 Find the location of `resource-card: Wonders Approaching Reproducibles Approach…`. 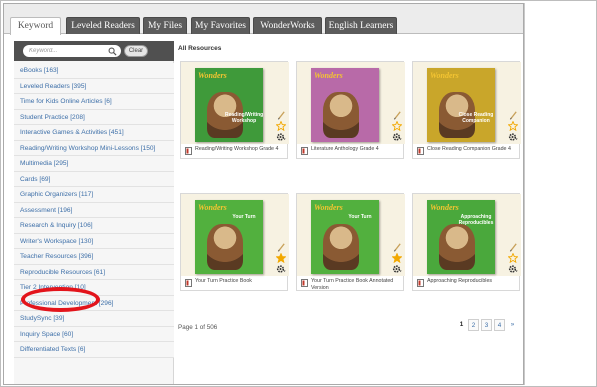

resource-card: Wonders Approaching Reproducibles Approach… is located at coordinates (466, 242).